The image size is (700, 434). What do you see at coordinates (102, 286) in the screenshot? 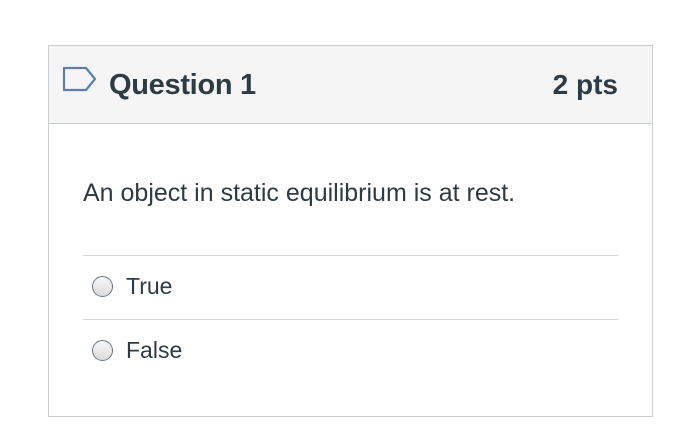
I see `radio-button-true` at bounding box center [102, 286].